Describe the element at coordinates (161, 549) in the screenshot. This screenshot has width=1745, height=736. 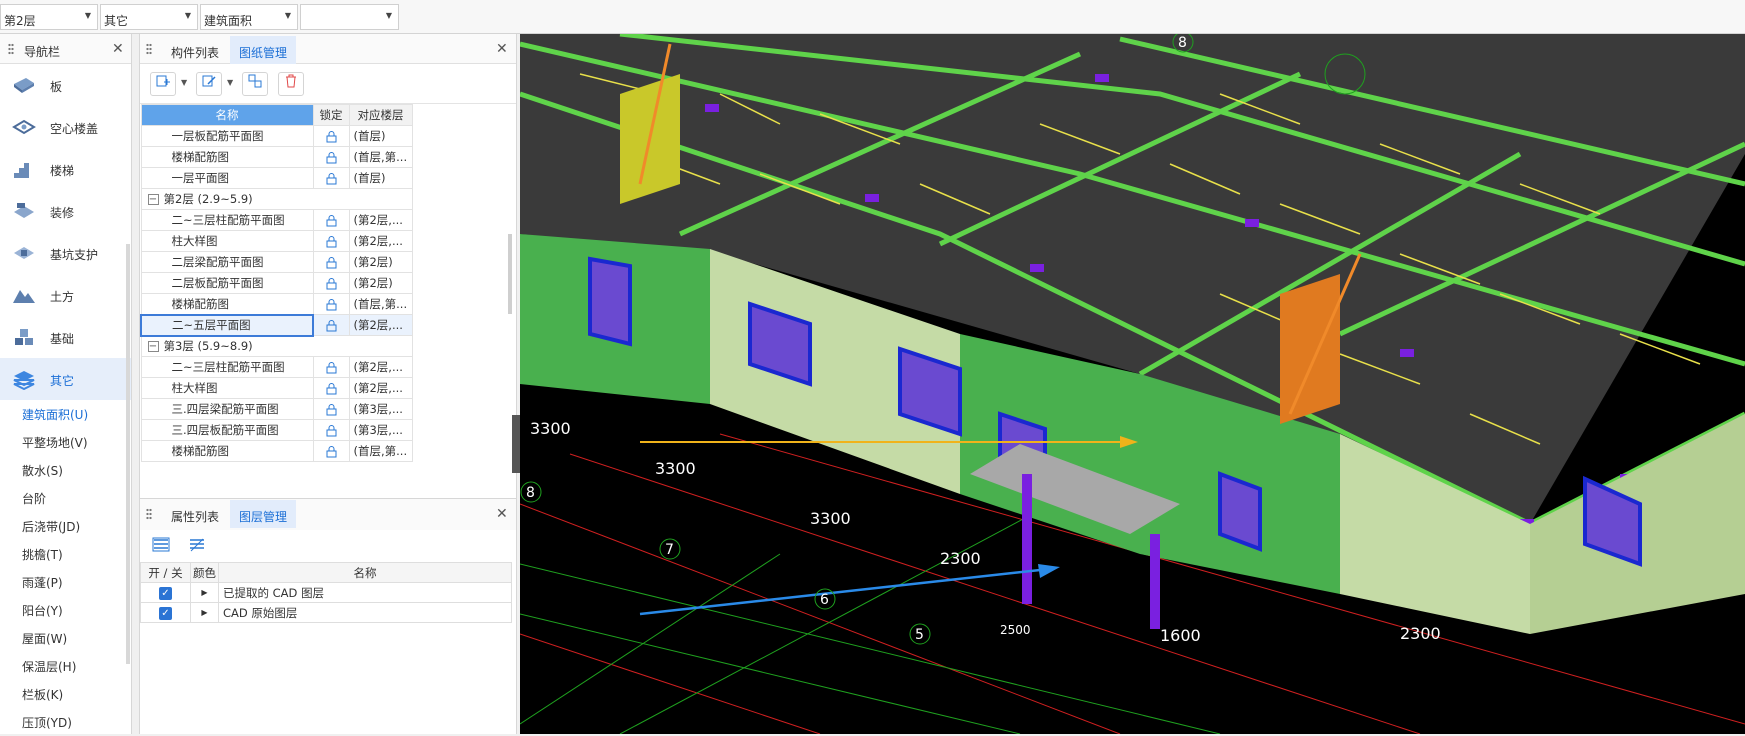
I see `show-all-layers-button` at that location.